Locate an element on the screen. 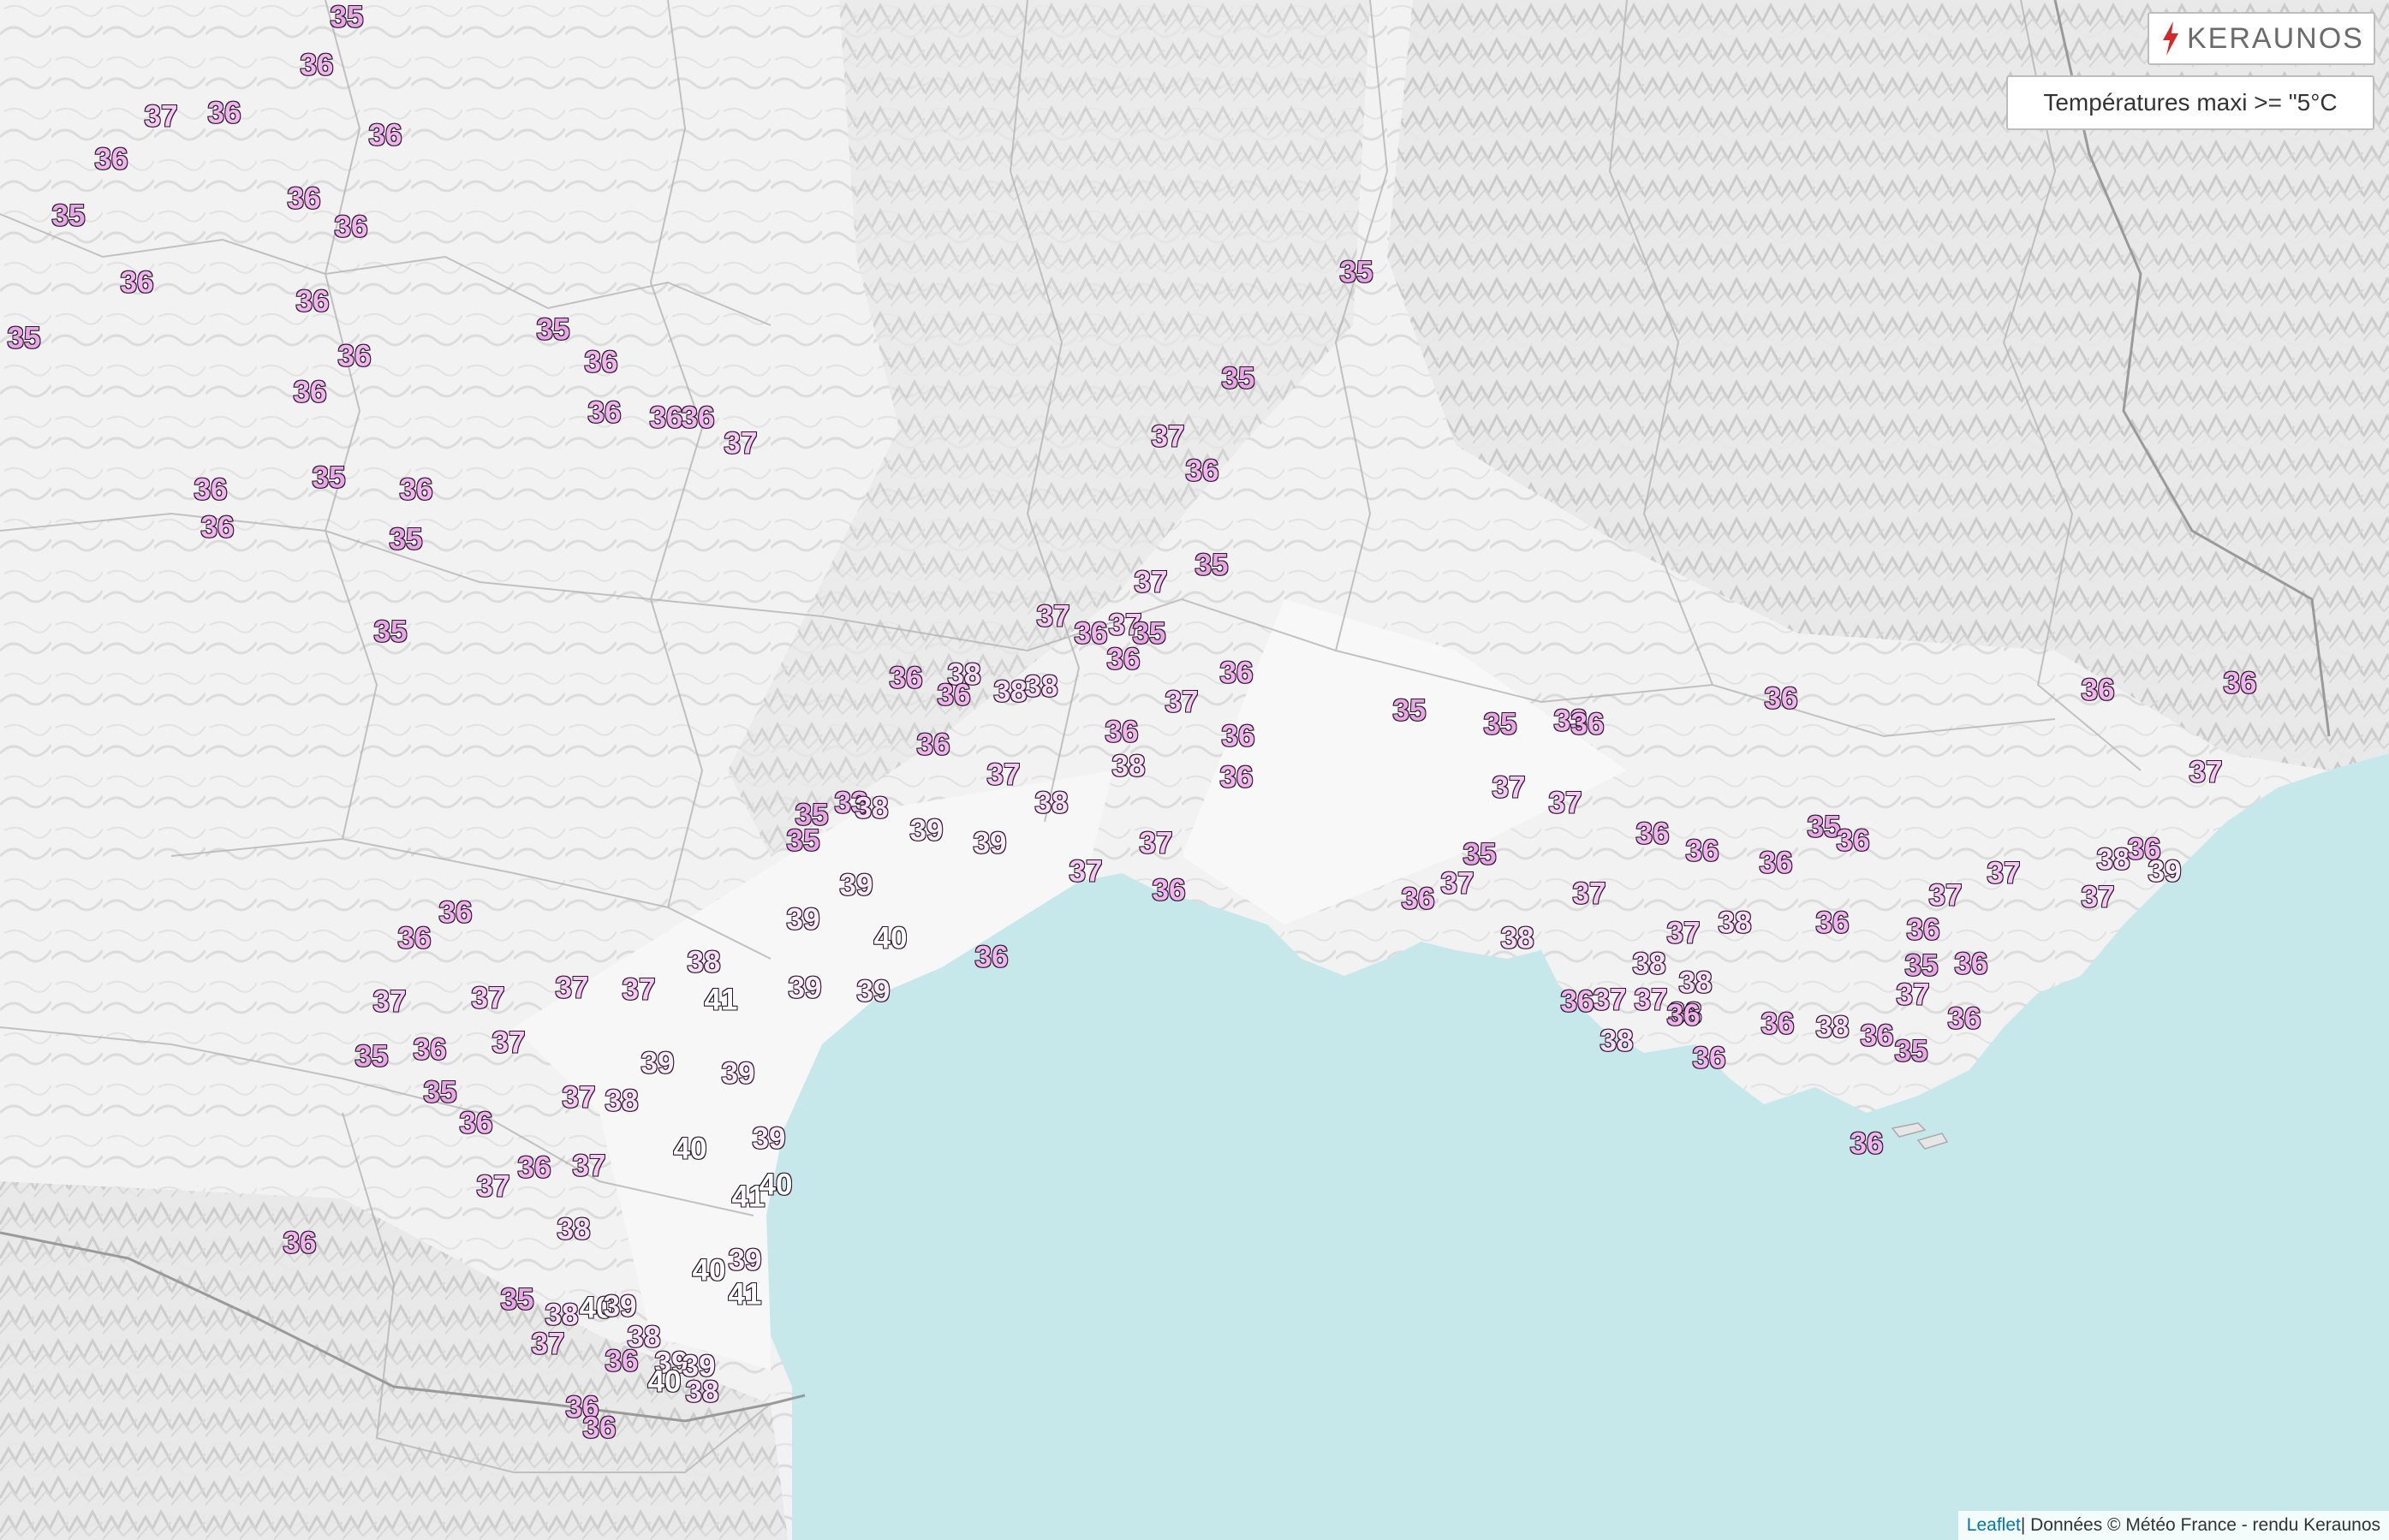 Image resolution: width=2389 pixels, height=1540 pixels. legend-title: Températures maxi >= "5°C is located at coordinates (2190, 102).